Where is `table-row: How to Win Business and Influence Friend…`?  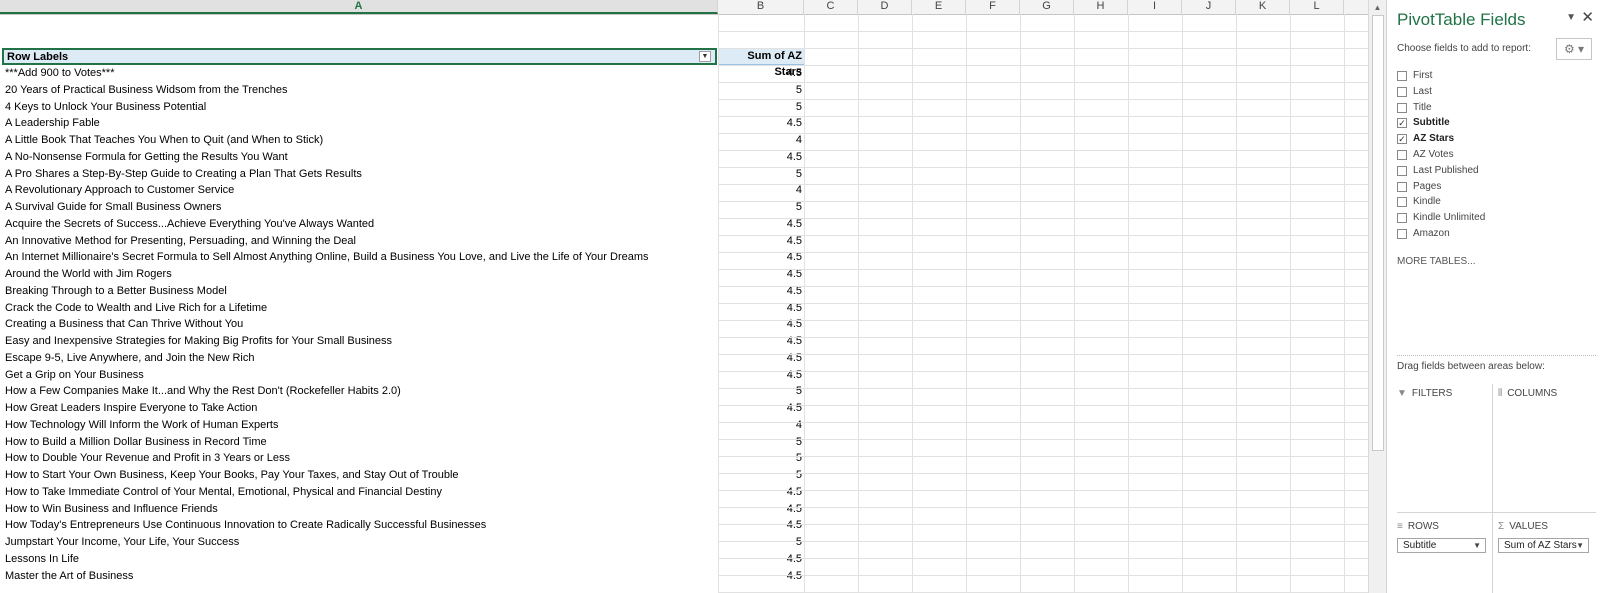 table-row: How to Win Business and Influence Friend… is located at coordinates (402, 509).